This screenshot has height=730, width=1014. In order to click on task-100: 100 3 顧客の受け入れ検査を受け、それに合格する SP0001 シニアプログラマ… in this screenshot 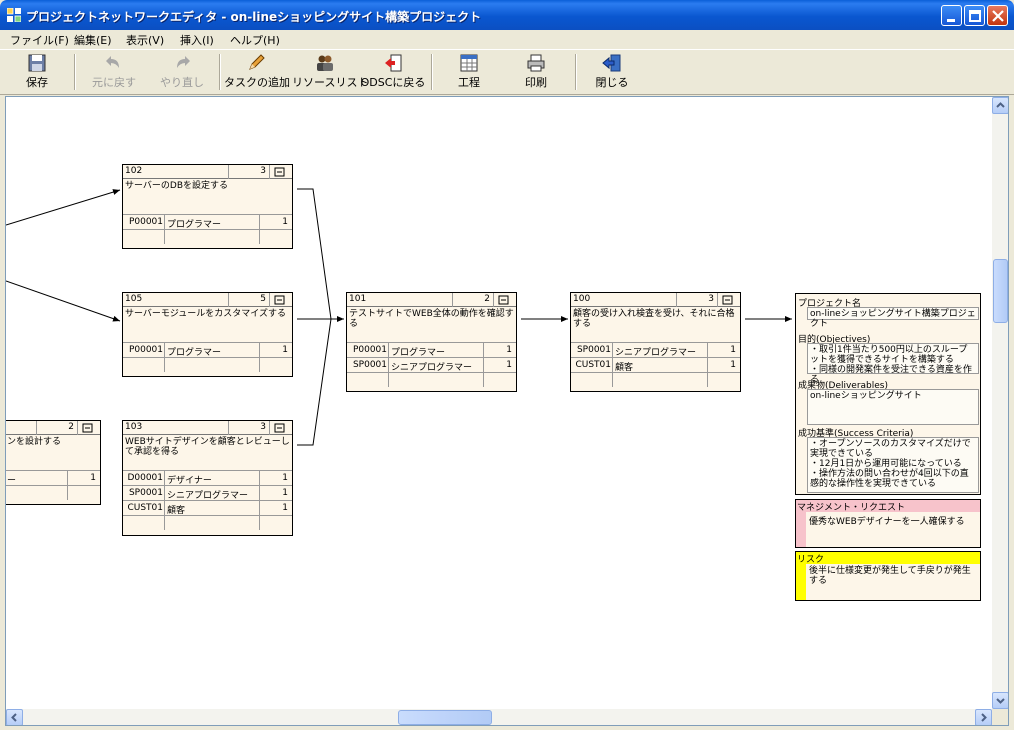, I will do `click(655, 342)`.